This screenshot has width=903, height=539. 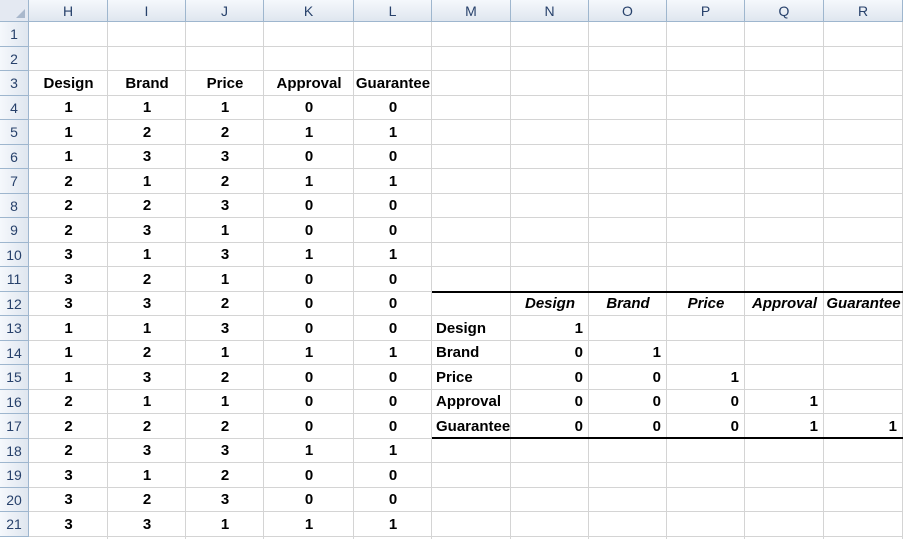 What do you see at coordinates (14, 353) in the screenshot?
I see `row-header-14: 14` at bounding box center [14, 353].